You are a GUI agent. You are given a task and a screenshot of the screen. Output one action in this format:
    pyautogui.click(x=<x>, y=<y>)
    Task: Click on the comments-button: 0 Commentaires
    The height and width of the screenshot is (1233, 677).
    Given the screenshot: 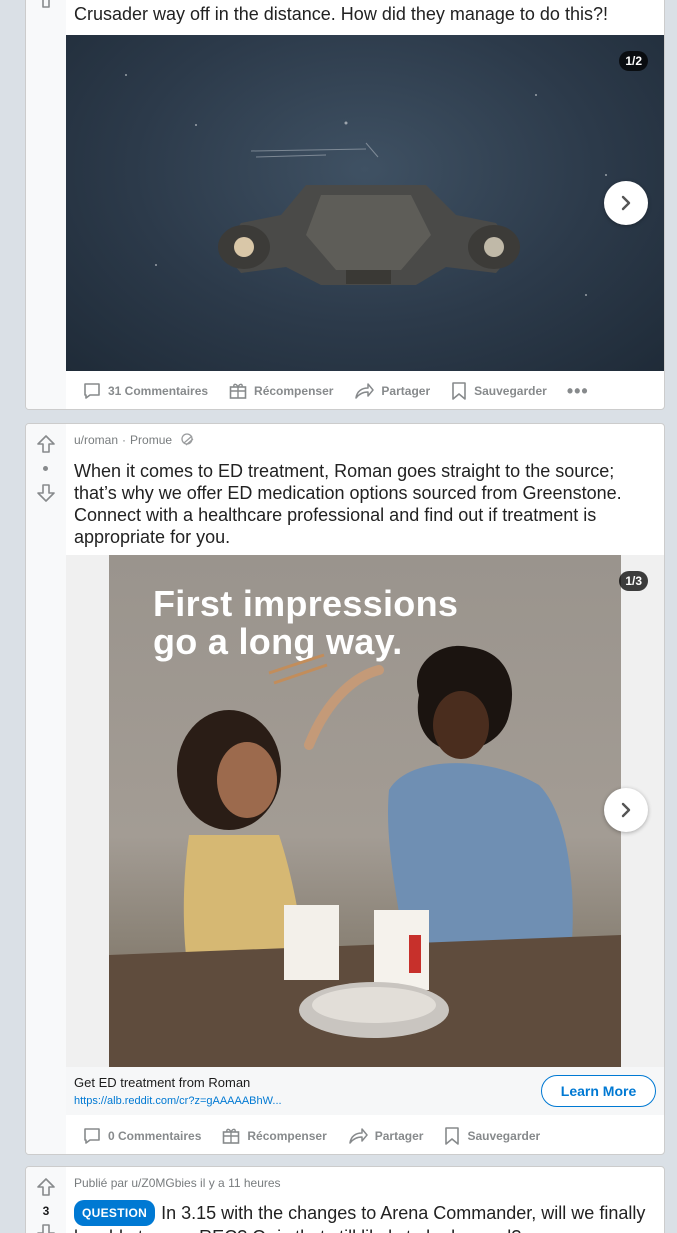 What is the action you would take?
    pyautogui.click(x=141, y=1136)
    